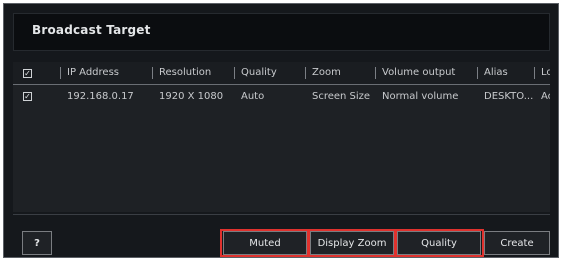 The image size is (562, 261). Describe the element at coordinates (341, 96) in the screenshot. I see `cell-zoom: Screen Size` at that location.